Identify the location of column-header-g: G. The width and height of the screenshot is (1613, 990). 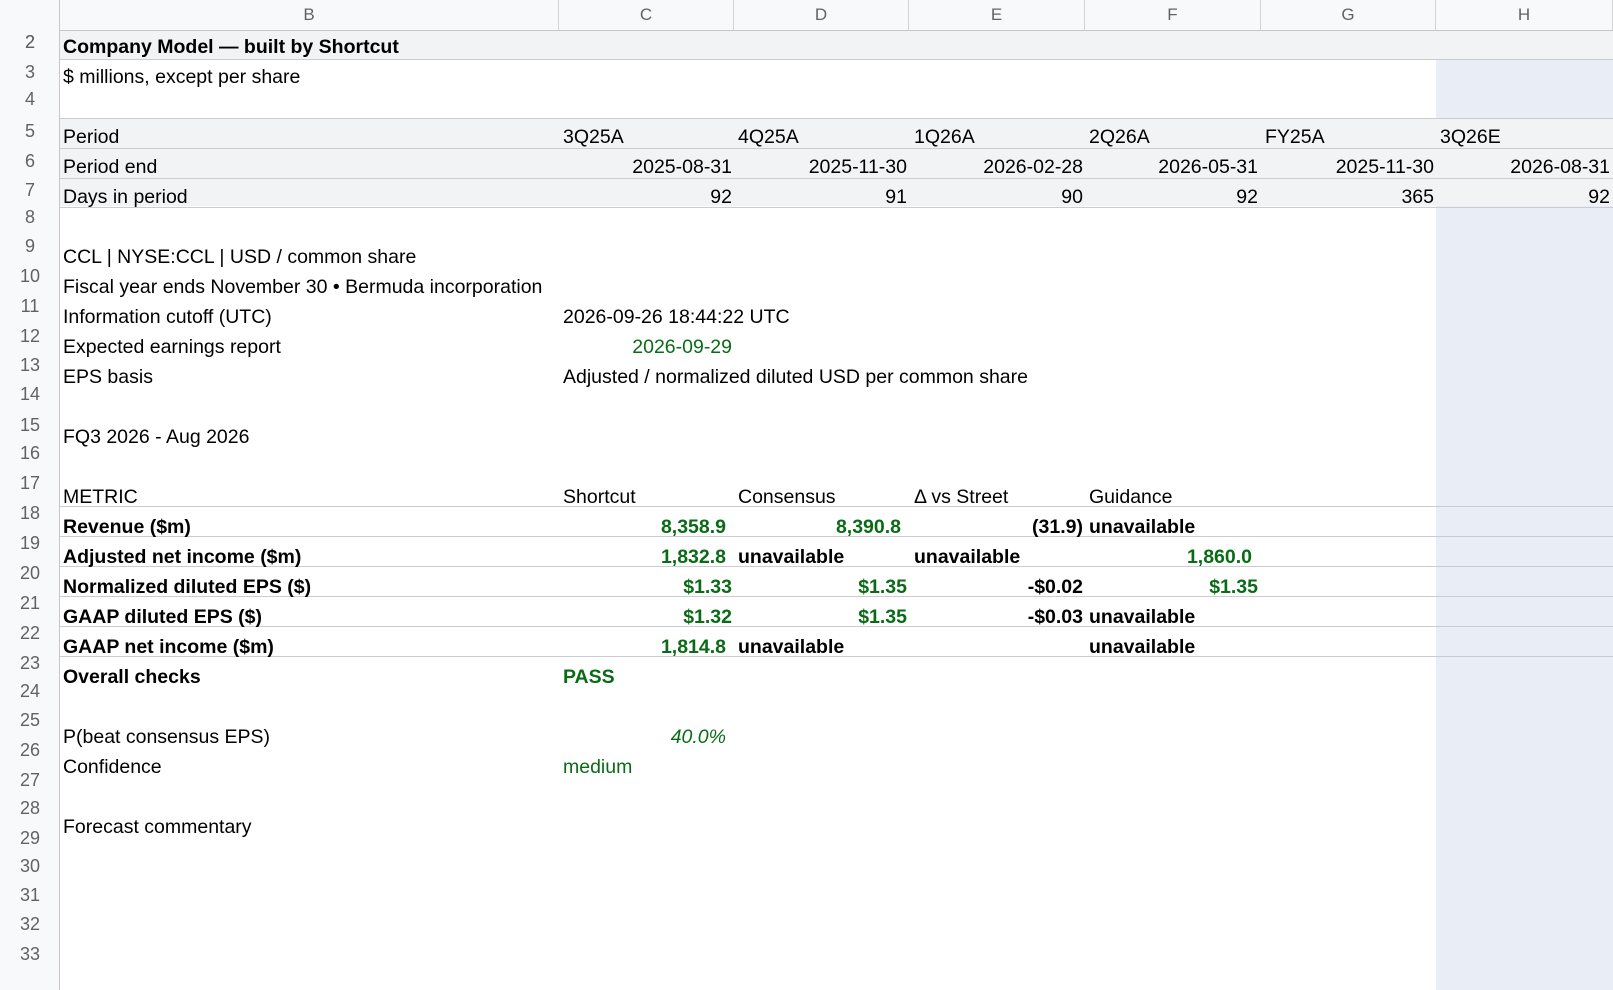
(1348, 15).